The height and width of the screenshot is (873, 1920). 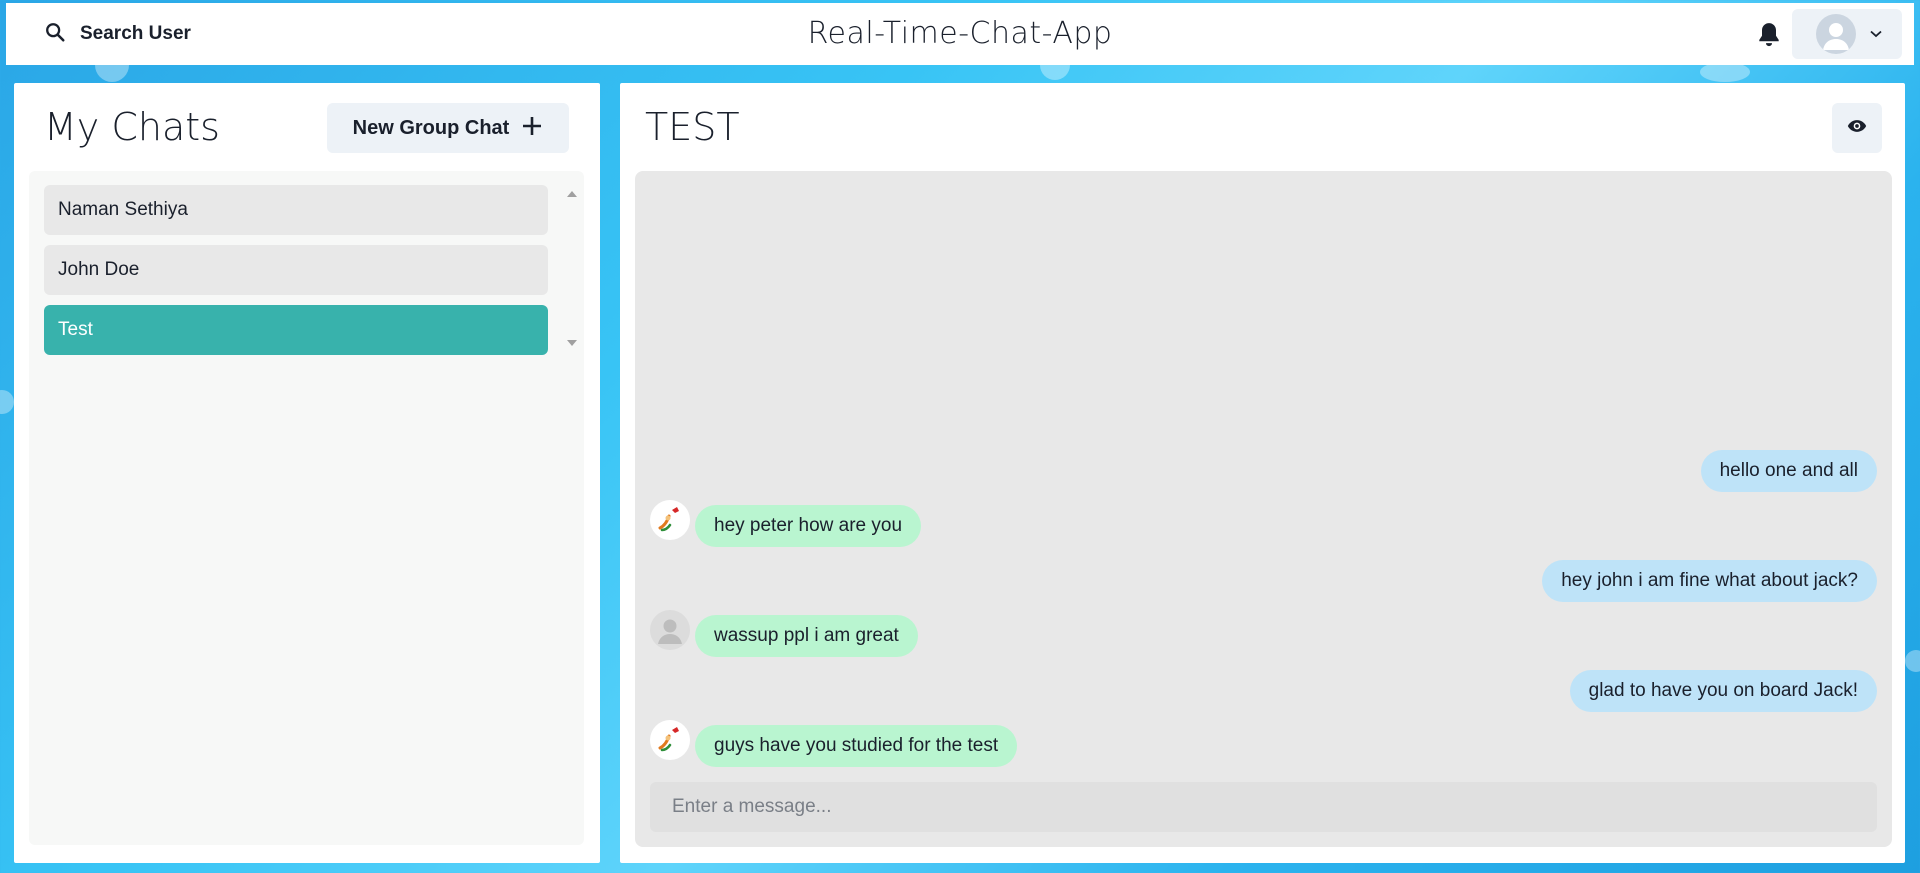 What do you see at coordinates (808, 526) in the screenshot?
I see `message-bubble-received: hey peter how are you` at bounding box center [808, 526].